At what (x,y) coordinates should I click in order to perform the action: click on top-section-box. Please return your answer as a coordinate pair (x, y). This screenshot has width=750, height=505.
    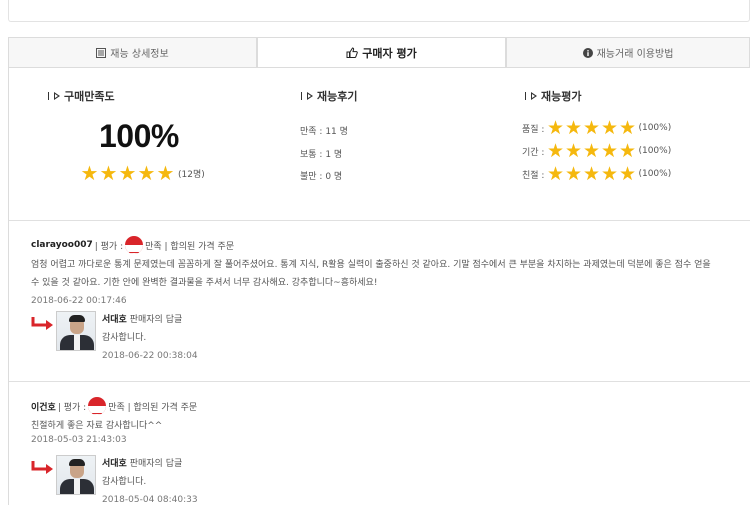
    Looking at the image, I should click on (379, 11).